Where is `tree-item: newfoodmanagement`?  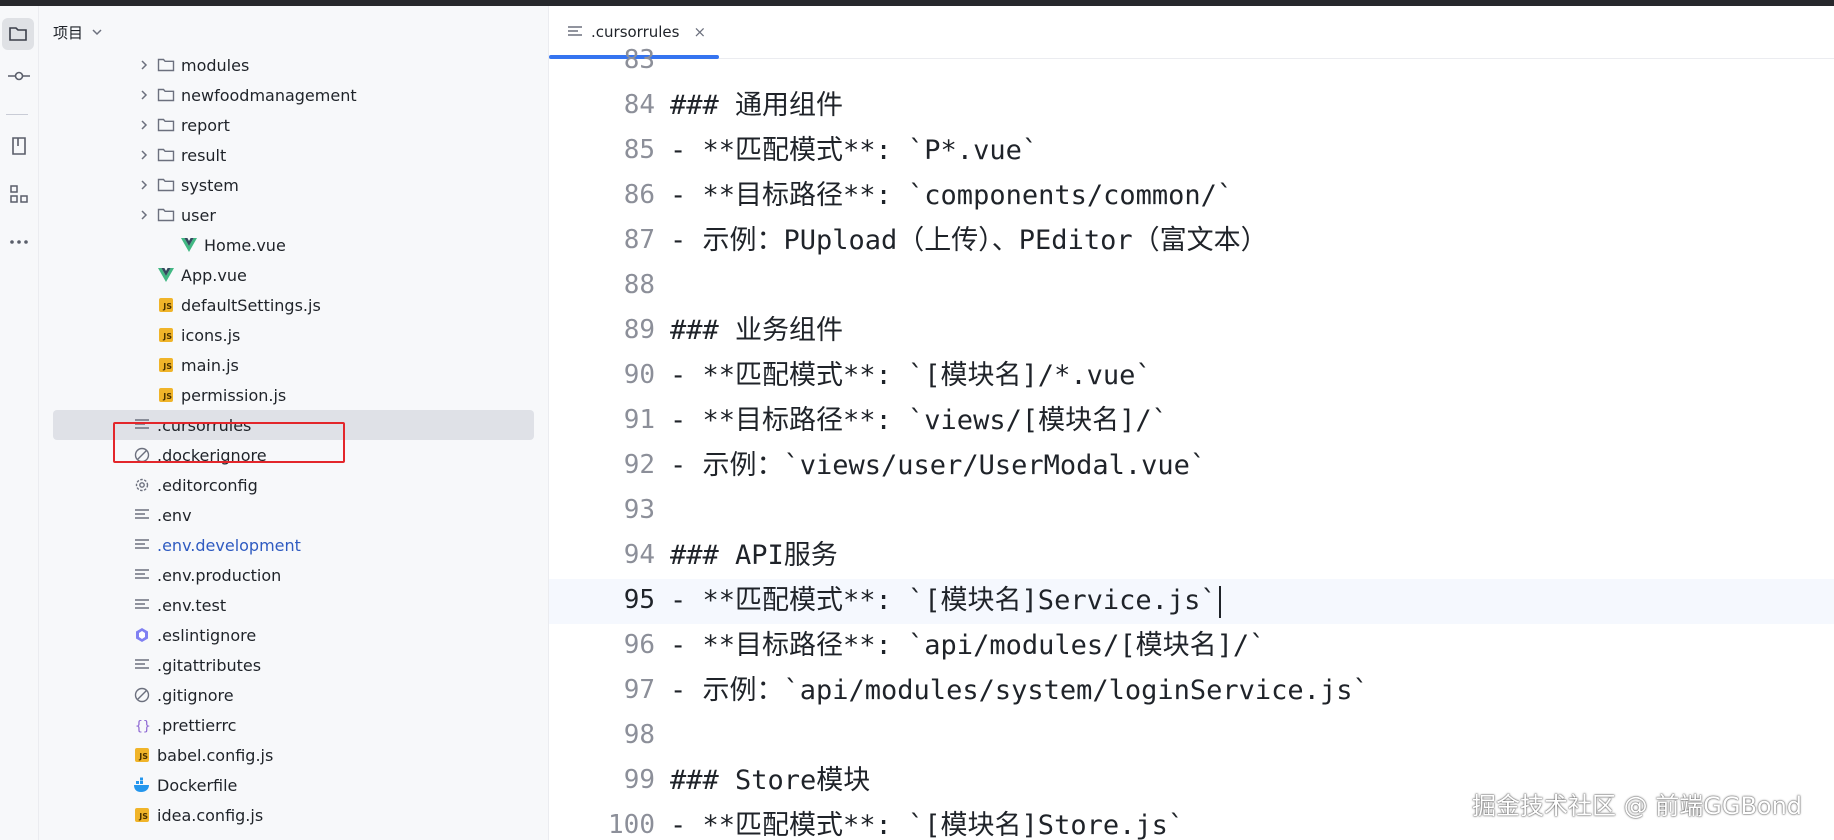
tree-item: newfoodmanagement is located at coordinates (286, 95).